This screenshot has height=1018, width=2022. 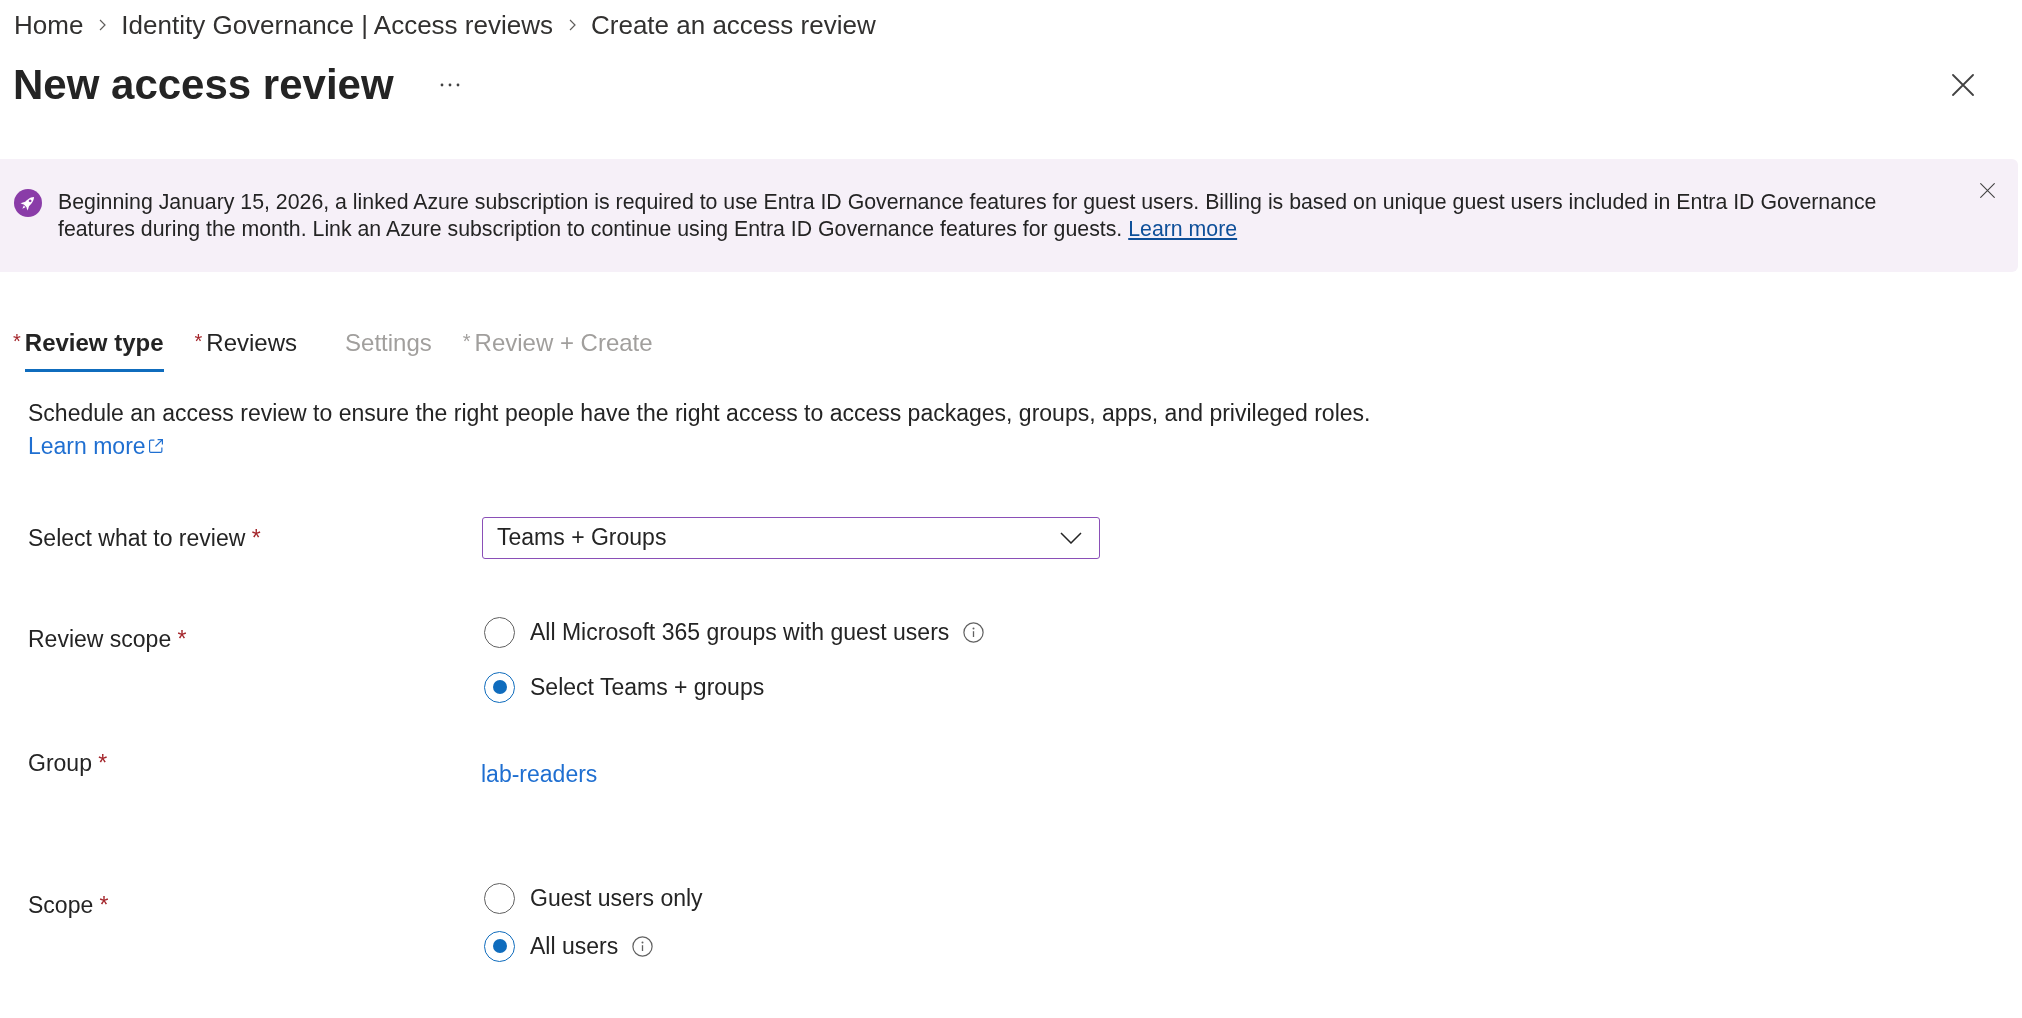 What do you see at coordinates (733, 25) in the screenshot?
I see `breadcrumb-link: Create an access review` at bounding box center [733, 25].